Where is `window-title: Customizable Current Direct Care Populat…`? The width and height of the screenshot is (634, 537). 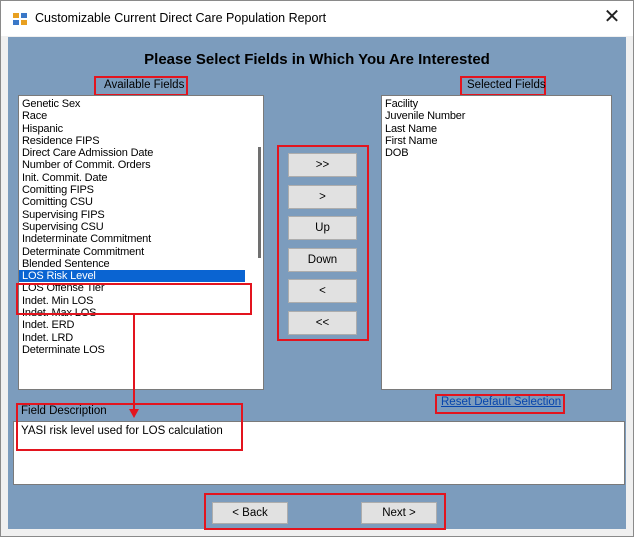
window-title: Customizable Current Direct Care Populat… is located at coordinates (181, 18).